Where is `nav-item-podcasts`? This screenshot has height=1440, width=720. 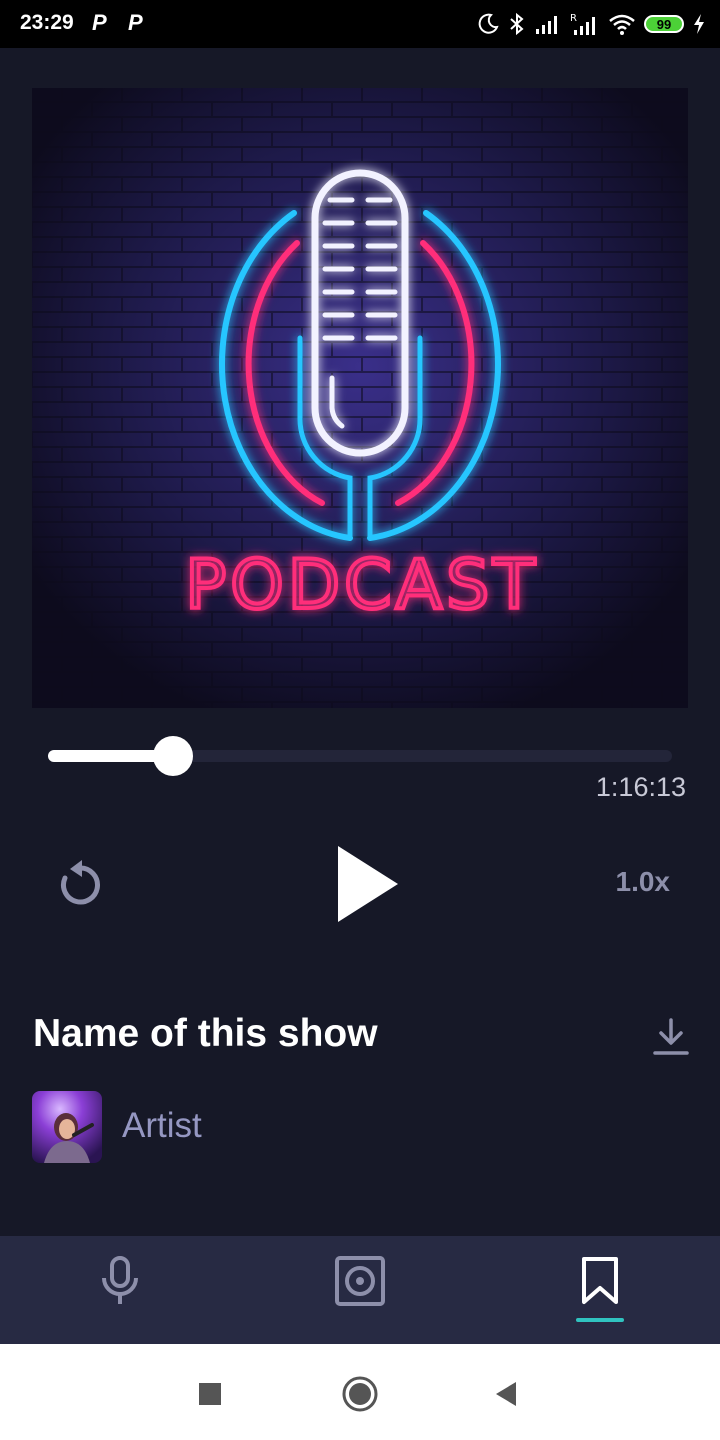
nav-item-podcasts is located at coordinates (120, 1296).